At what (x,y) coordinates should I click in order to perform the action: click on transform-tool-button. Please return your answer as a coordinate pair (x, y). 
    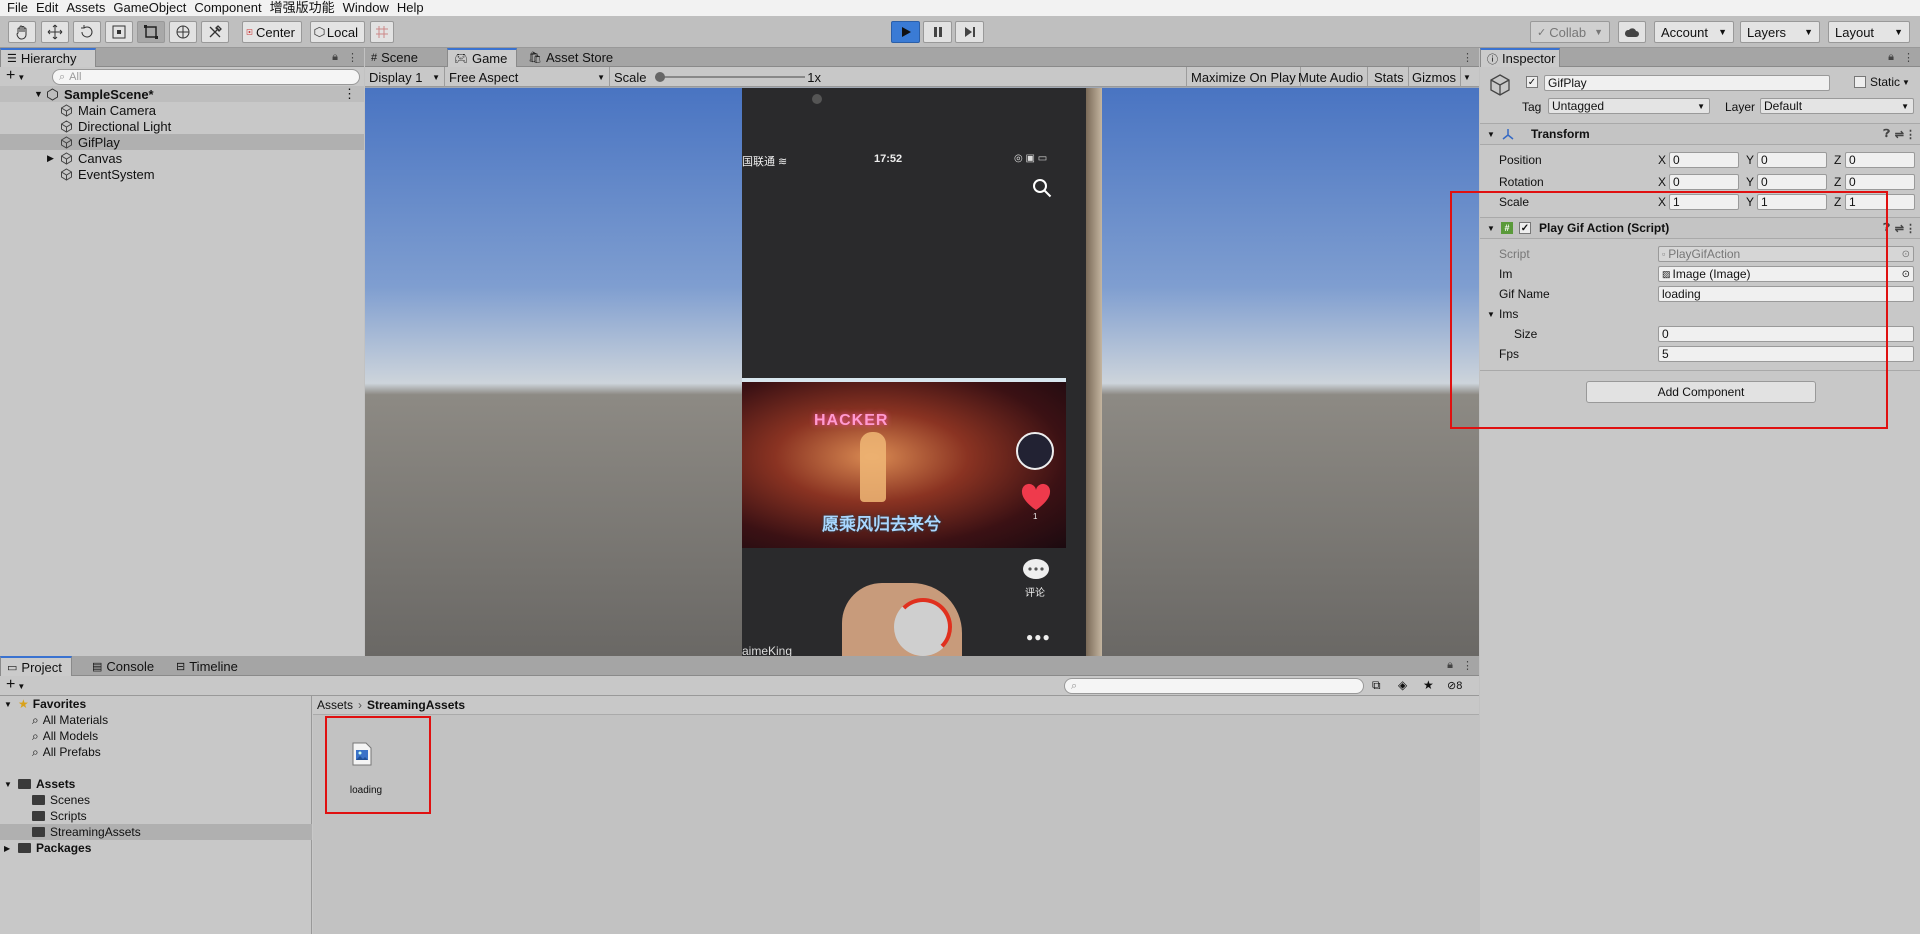
    Looking at the image, I should click on (183, 32).